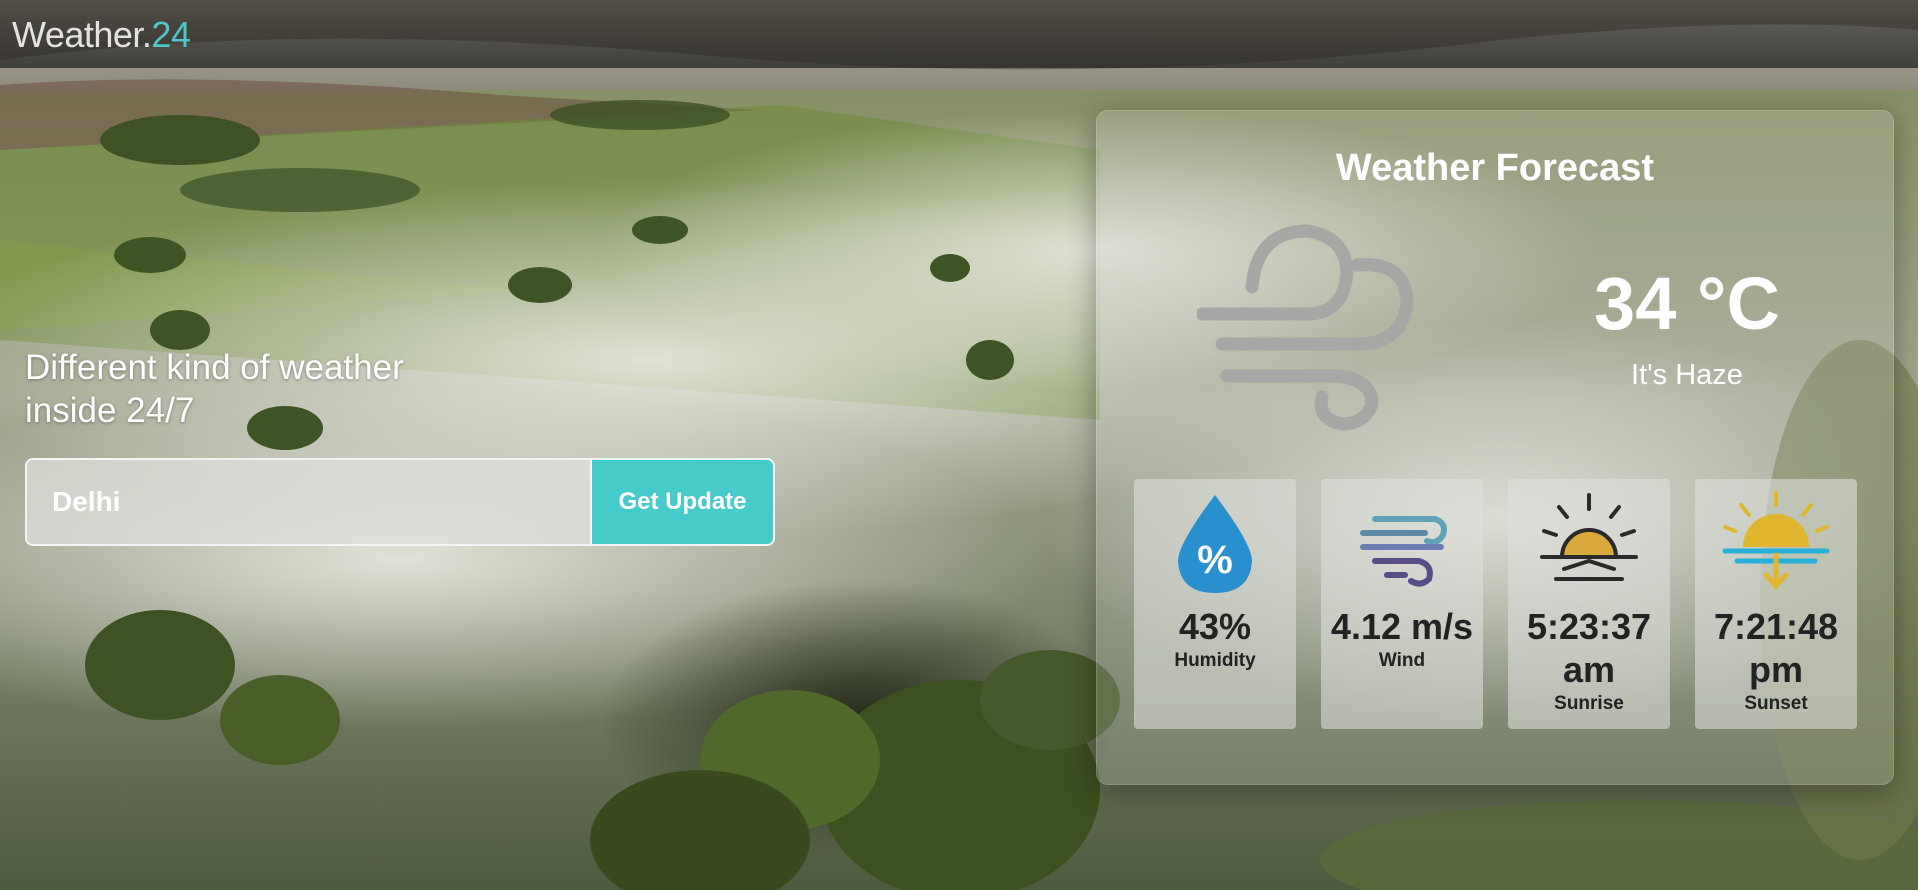 This screenshot has height=890, width=1918. Describe the element at coordinates (1402, 604) in the screenshot. I see `wind-card: 4.12 m/s Wind` at that location.